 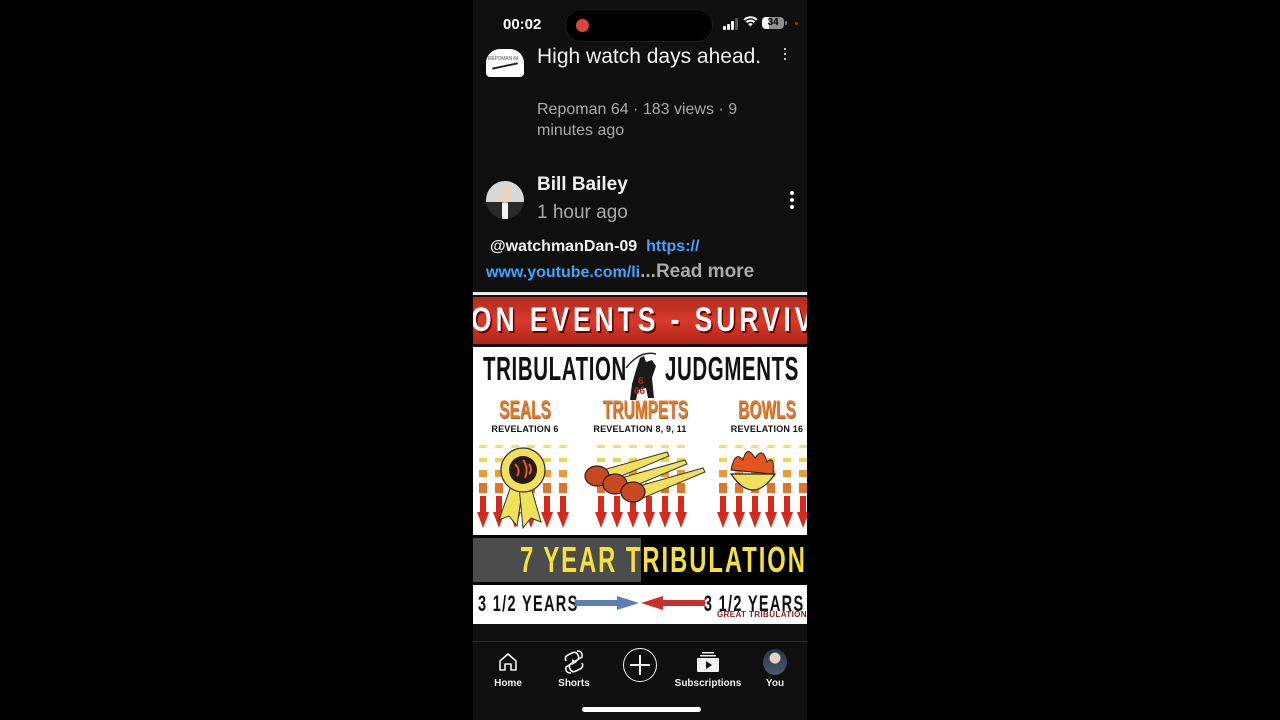 I want to click on tribulation-bar: 7 YEAR TRIBULATION, so click(x=640, y=560).